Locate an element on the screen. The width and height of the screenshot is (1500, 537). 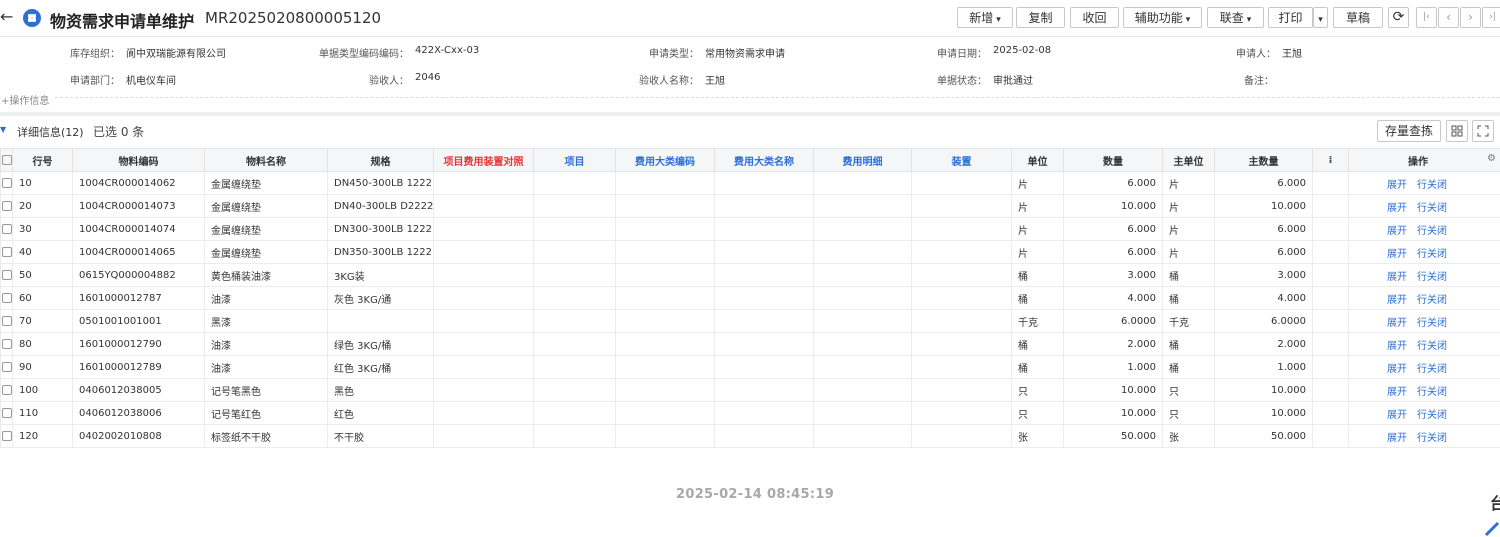
cell-line-no: 120 is located at coordinates (42, 436).